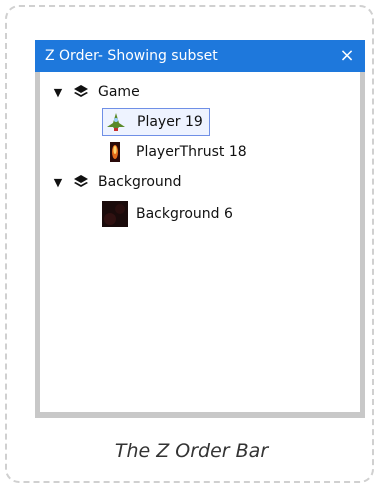 The image size is (383, 492). I want to click on panel-titlebar: Z Order- Showing subset ×, so click(200, 56).